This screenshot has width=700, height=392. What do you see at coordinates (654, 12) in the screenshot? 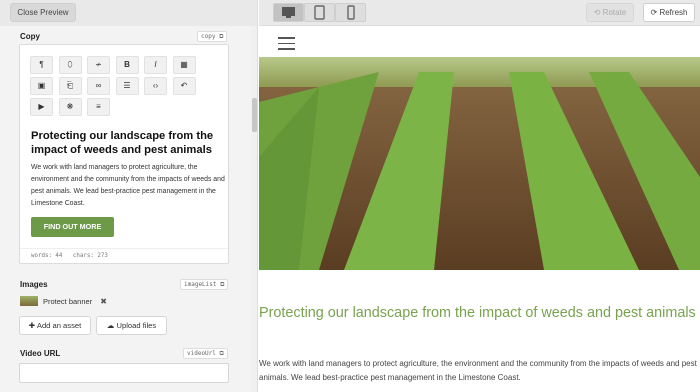
I see `refresh-icon: ⟳` at bounding box center [654, 12].